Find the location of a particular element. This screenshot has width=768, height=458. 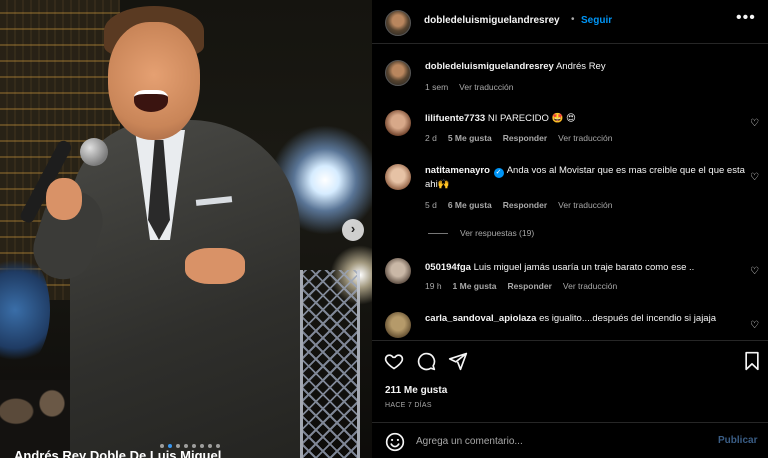

comment-text: NI PARECIDO 🤩 😍 is located at coordinates (531, 118).